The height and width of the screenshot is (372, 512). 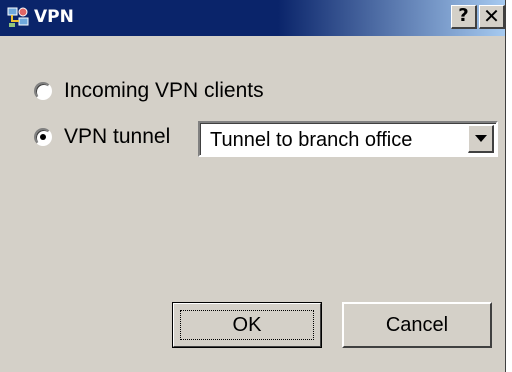 I want to click on radio-selected-dot, so click(x=43, y=137).